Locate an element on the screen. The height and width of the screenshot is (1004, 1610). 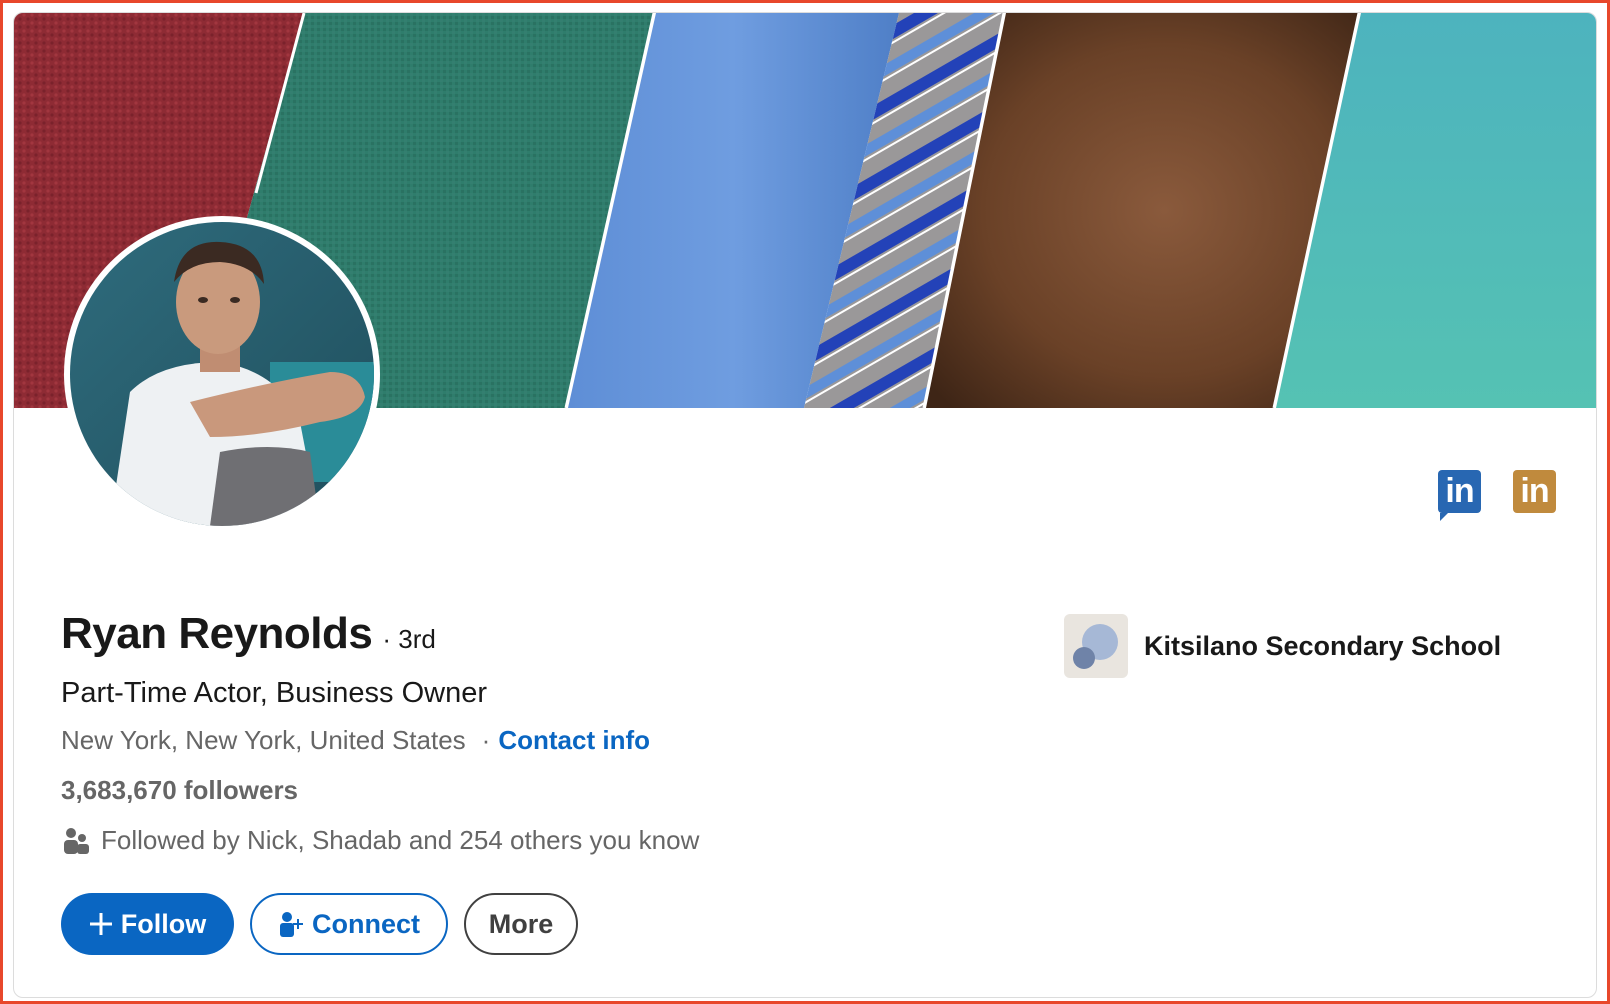
school-logo-icon is located at coordinates (1096, 646).